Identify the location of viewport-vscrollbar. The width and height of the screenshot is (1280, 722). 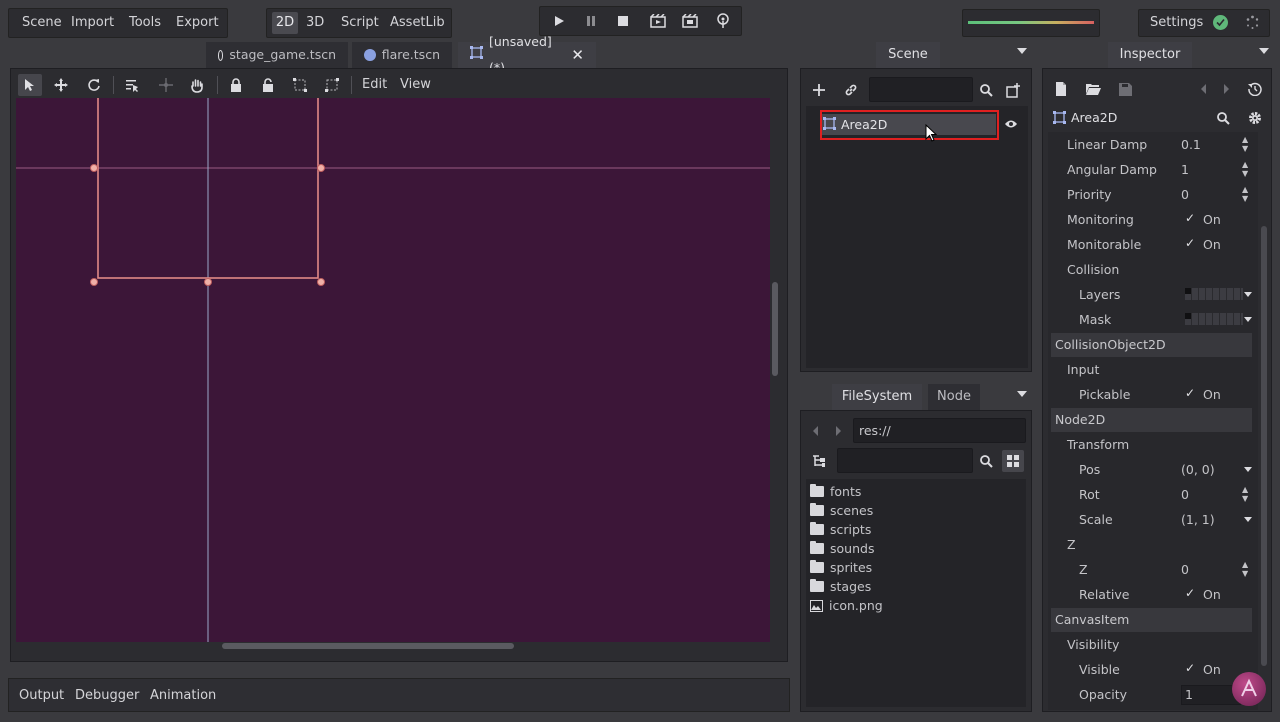
(775, 329).